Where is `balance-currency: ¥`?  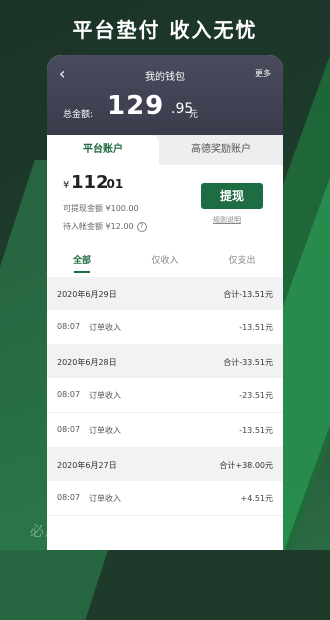
balance-currency: ¥ is located at coordinates (66, 185).